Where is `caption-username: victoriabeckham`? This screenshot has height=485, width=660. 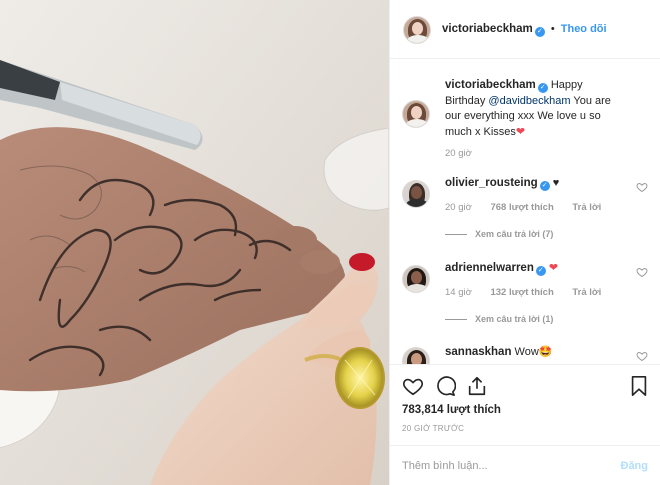 caption-username: victoriabeckham is located at coordinates (490, 85).